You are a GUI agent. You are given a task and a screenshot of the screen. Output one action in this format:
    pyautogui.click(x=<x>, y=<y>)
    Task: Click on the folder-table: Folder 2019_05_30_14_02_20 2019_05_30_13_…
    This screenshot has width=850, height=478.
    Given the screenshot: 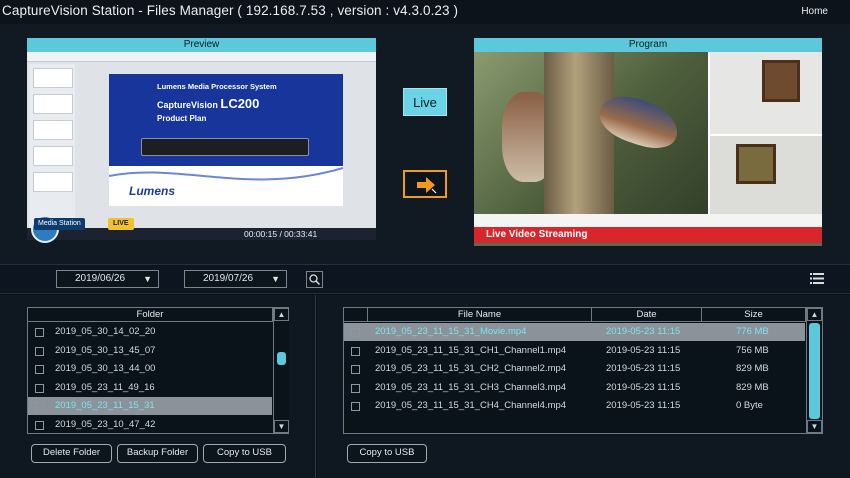 What is the action you would take?
    pyautogui.click(x=158, y=370)
    